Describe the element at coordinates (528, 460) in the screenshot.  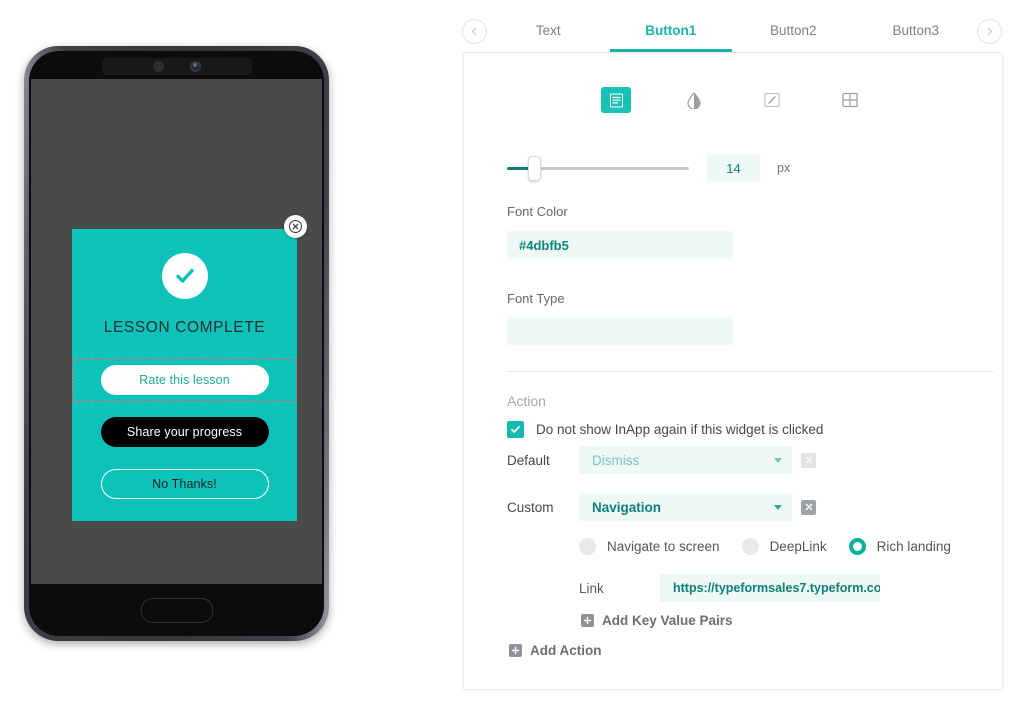
I see `default-action-label: Default` at that location.